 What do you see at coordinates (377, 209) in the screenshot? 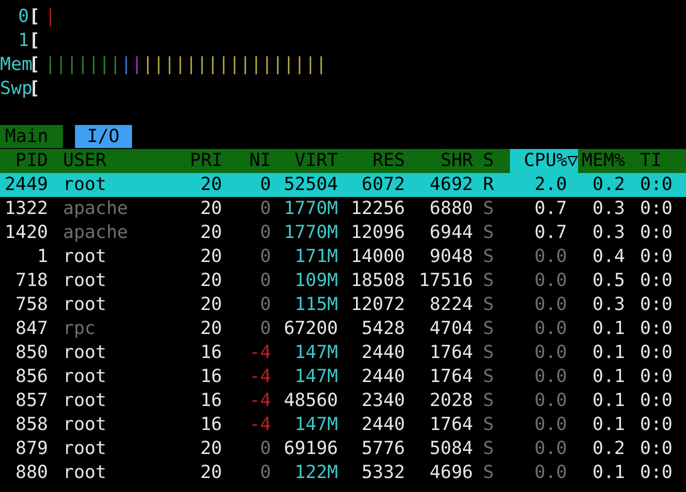
I see `table-cell-text: 12256` at bounding box center [377, 209].